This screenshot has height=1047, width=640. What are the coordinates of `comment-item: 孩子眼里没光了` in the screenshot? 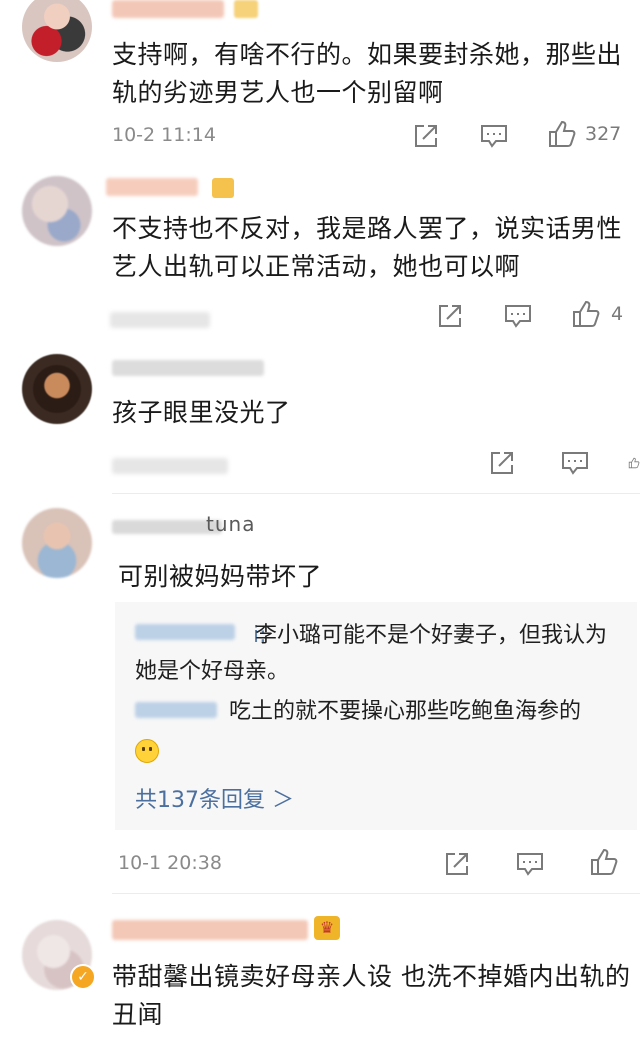 It's located at (320, 417).